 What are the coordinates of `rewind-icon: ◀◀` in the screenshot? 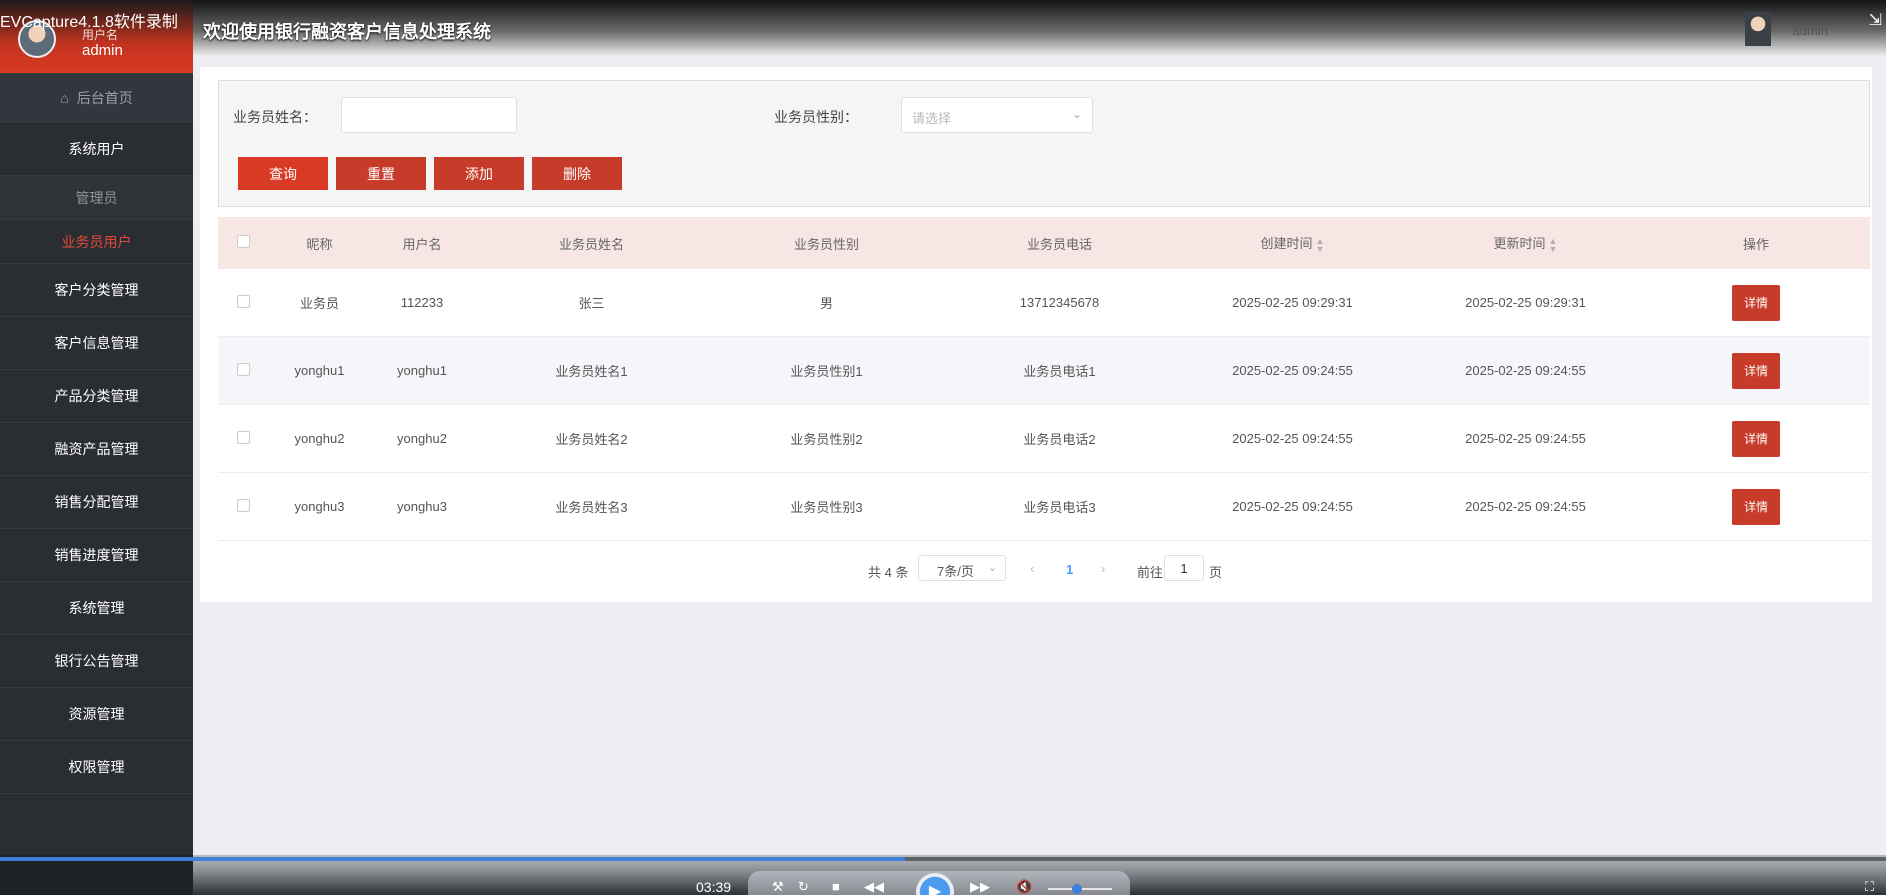 It's located at (874, 887).